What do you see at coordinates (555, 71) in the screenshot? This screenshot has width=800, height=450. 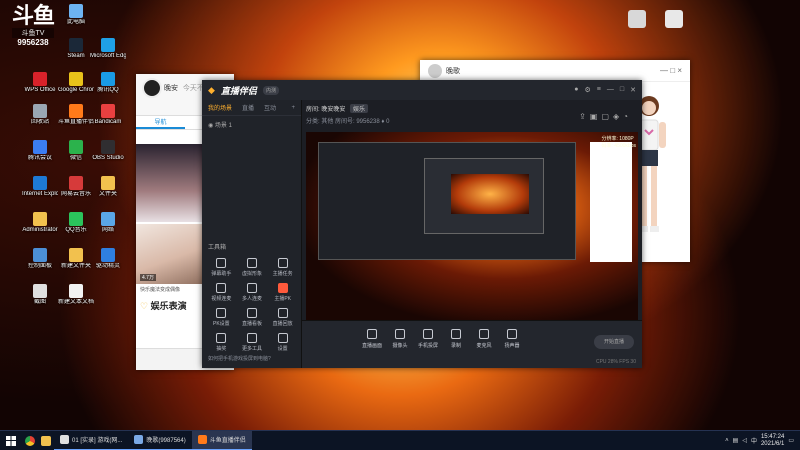 I see `avatar-window-header: 晚歌 — □ ×` at bounding box center [555, 71].